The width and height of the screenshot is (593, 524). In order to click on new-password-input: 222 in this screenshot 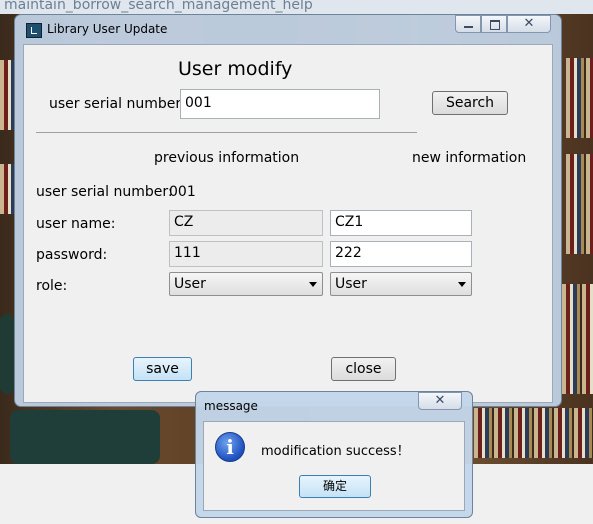, I will do `click(401, 254)`.